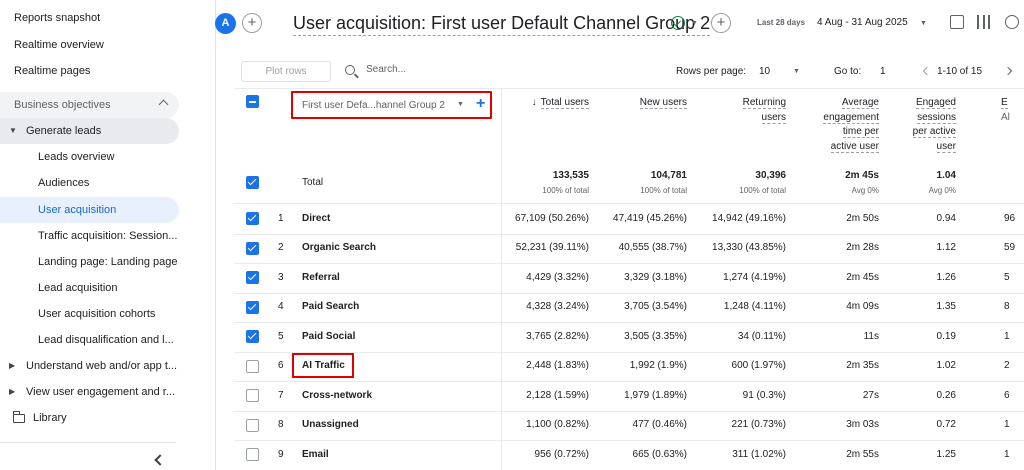 This screenshot has width=1024, height=470. I want to click on sidebar-item-realtime-pages: Realtime pages, so click(89, 71).